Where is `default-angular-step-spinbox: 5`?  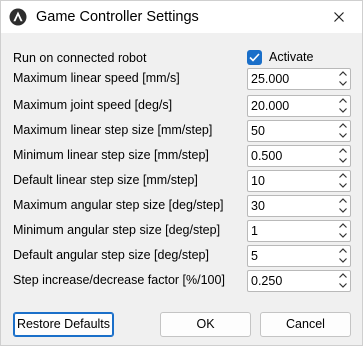
default-angular-step-spinbox: 5 is located at coordinates (299, 256).